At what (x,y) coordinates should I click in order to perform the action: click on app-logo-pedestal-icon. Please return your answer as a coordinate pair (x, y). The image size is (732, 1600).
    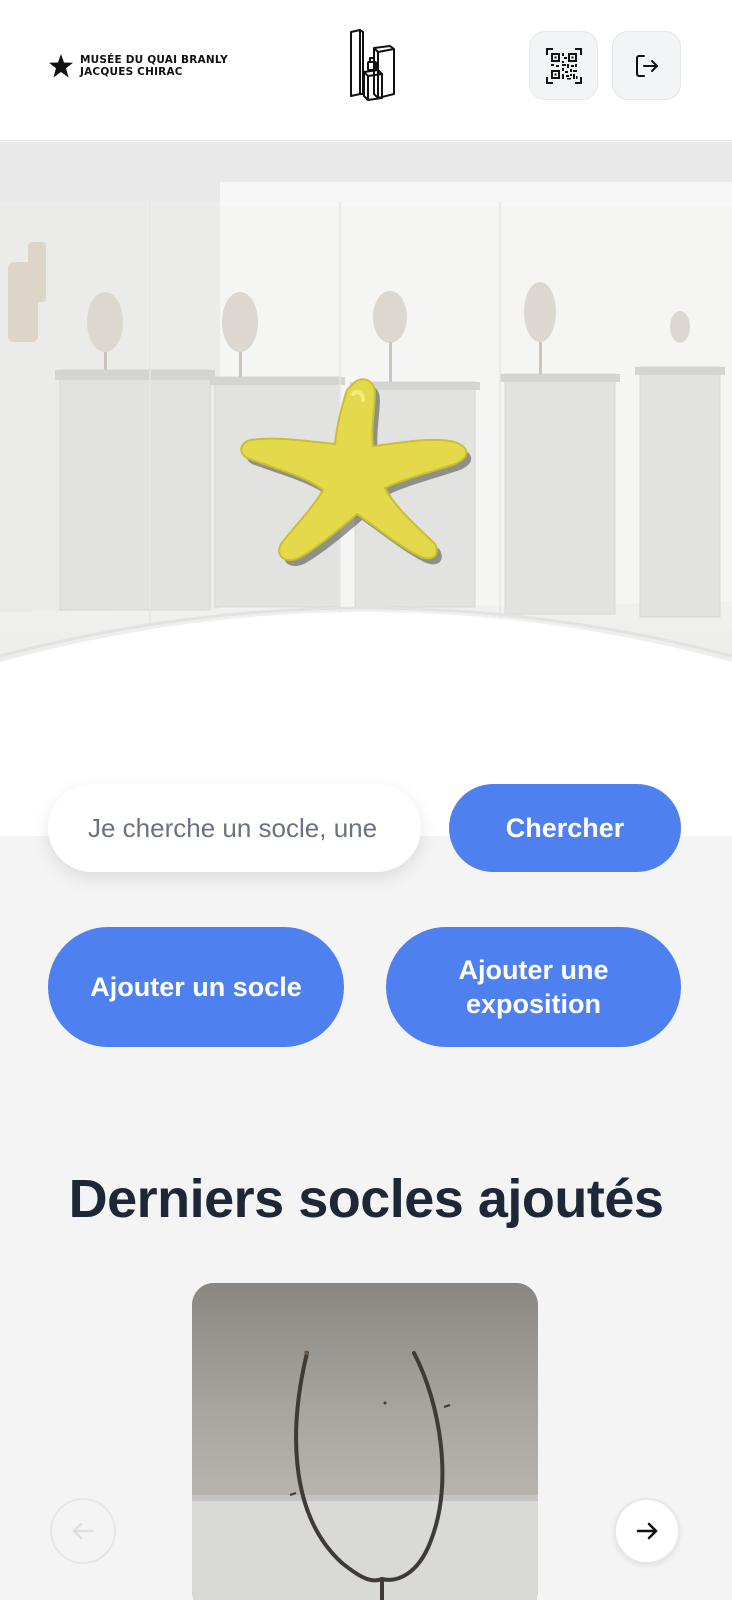
    Looking at the image, I should click on (374, 65).